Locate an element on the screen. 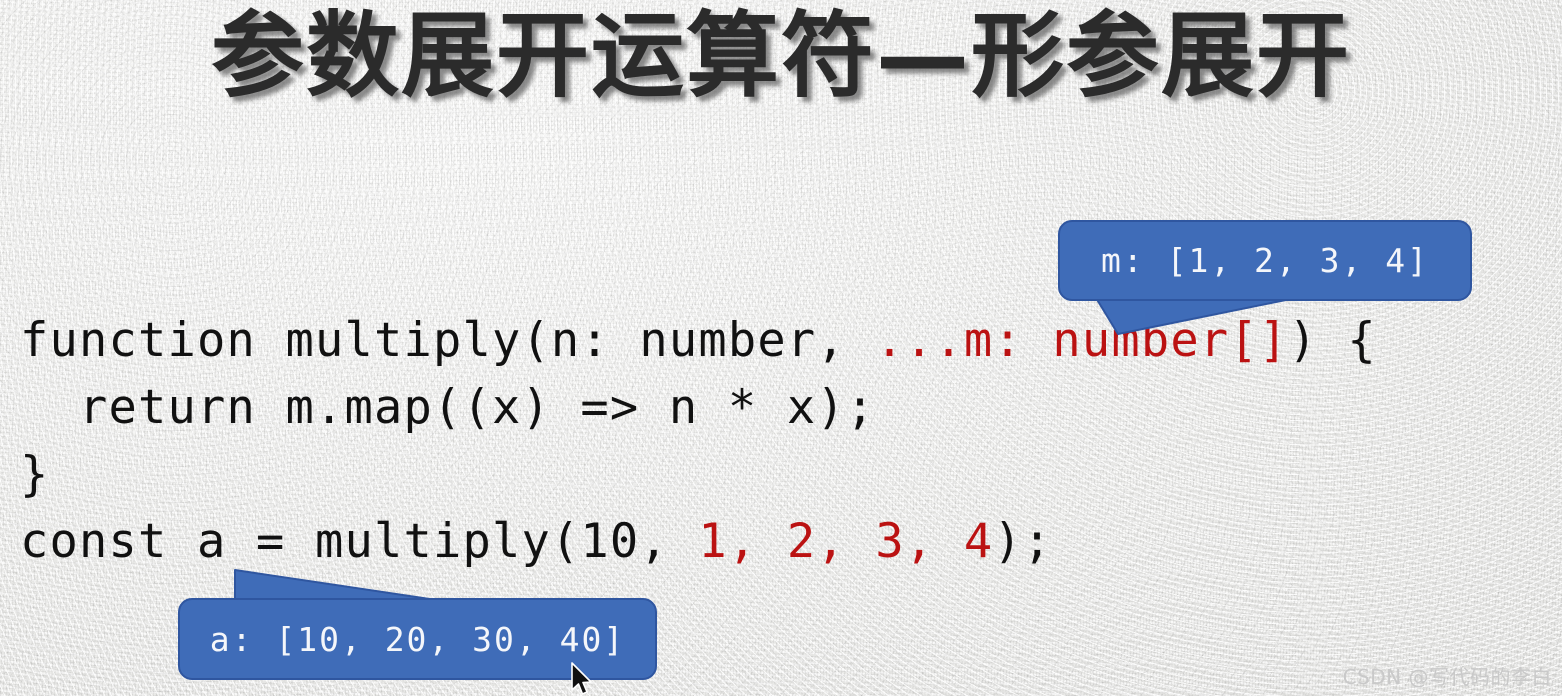  code-line-2: return m.map((x) => n * x); is located at coordinates (448, 407).